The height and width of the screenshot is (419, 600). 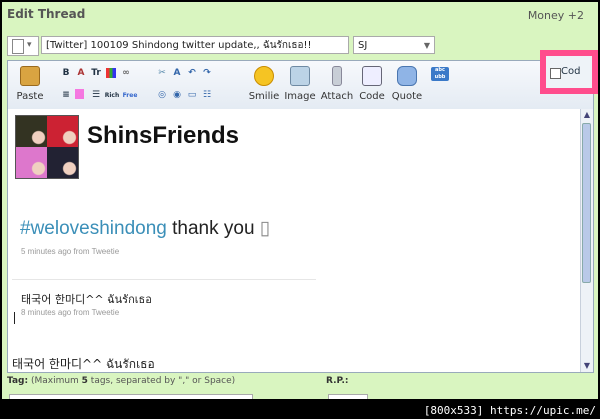 What do you see at coordinates (207, 95) in the screenshot?
I see `justify-icon: ☷` at bounding box center [207, 95].